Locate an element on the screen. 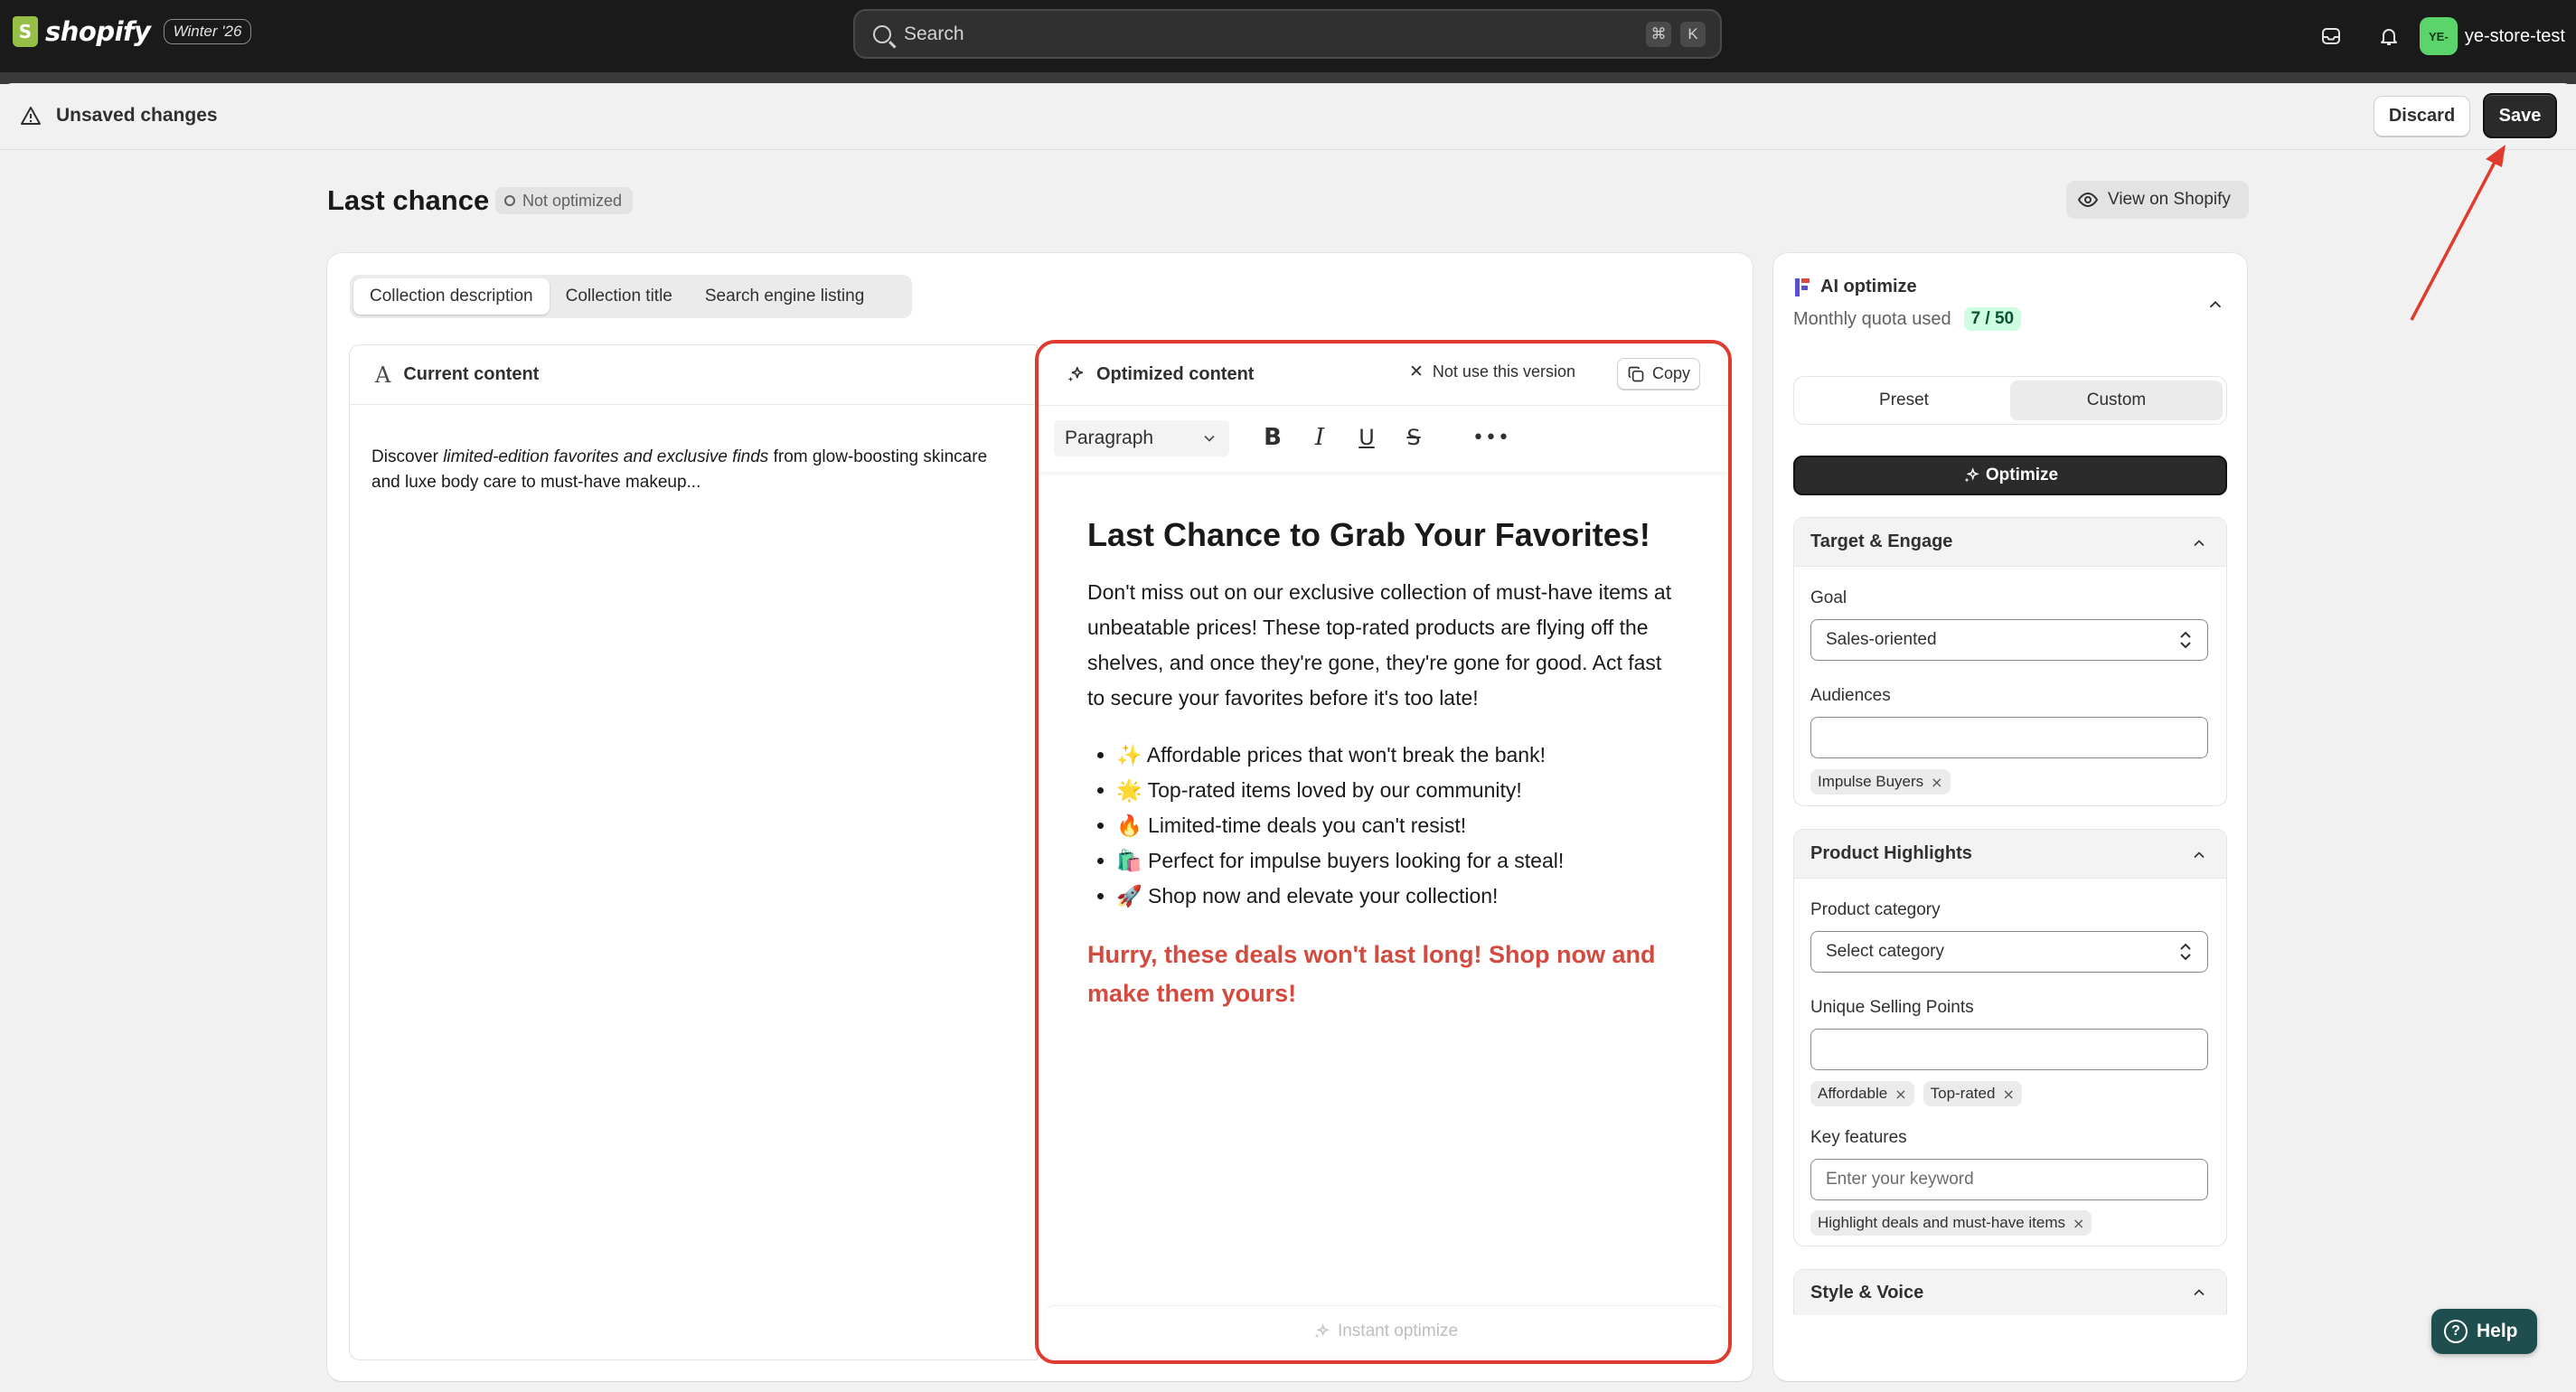  help-button: ? Help is located at coordinates (2484, 1331).